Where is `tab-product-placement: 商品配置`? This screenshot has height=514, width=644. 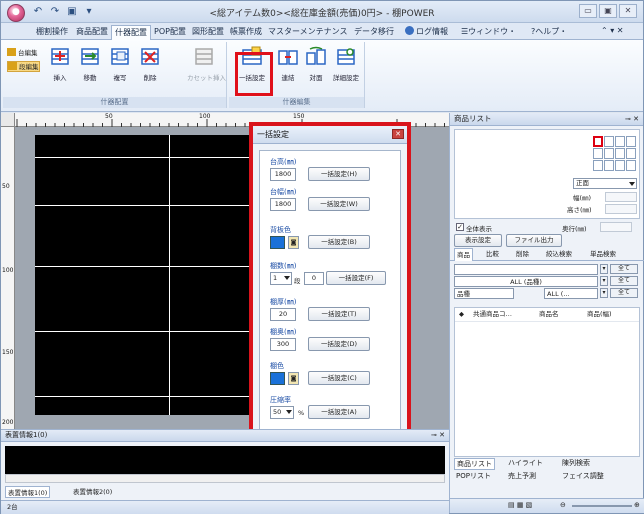 tab-product-placement: 商品配置 is located at coordinates (92, 32).